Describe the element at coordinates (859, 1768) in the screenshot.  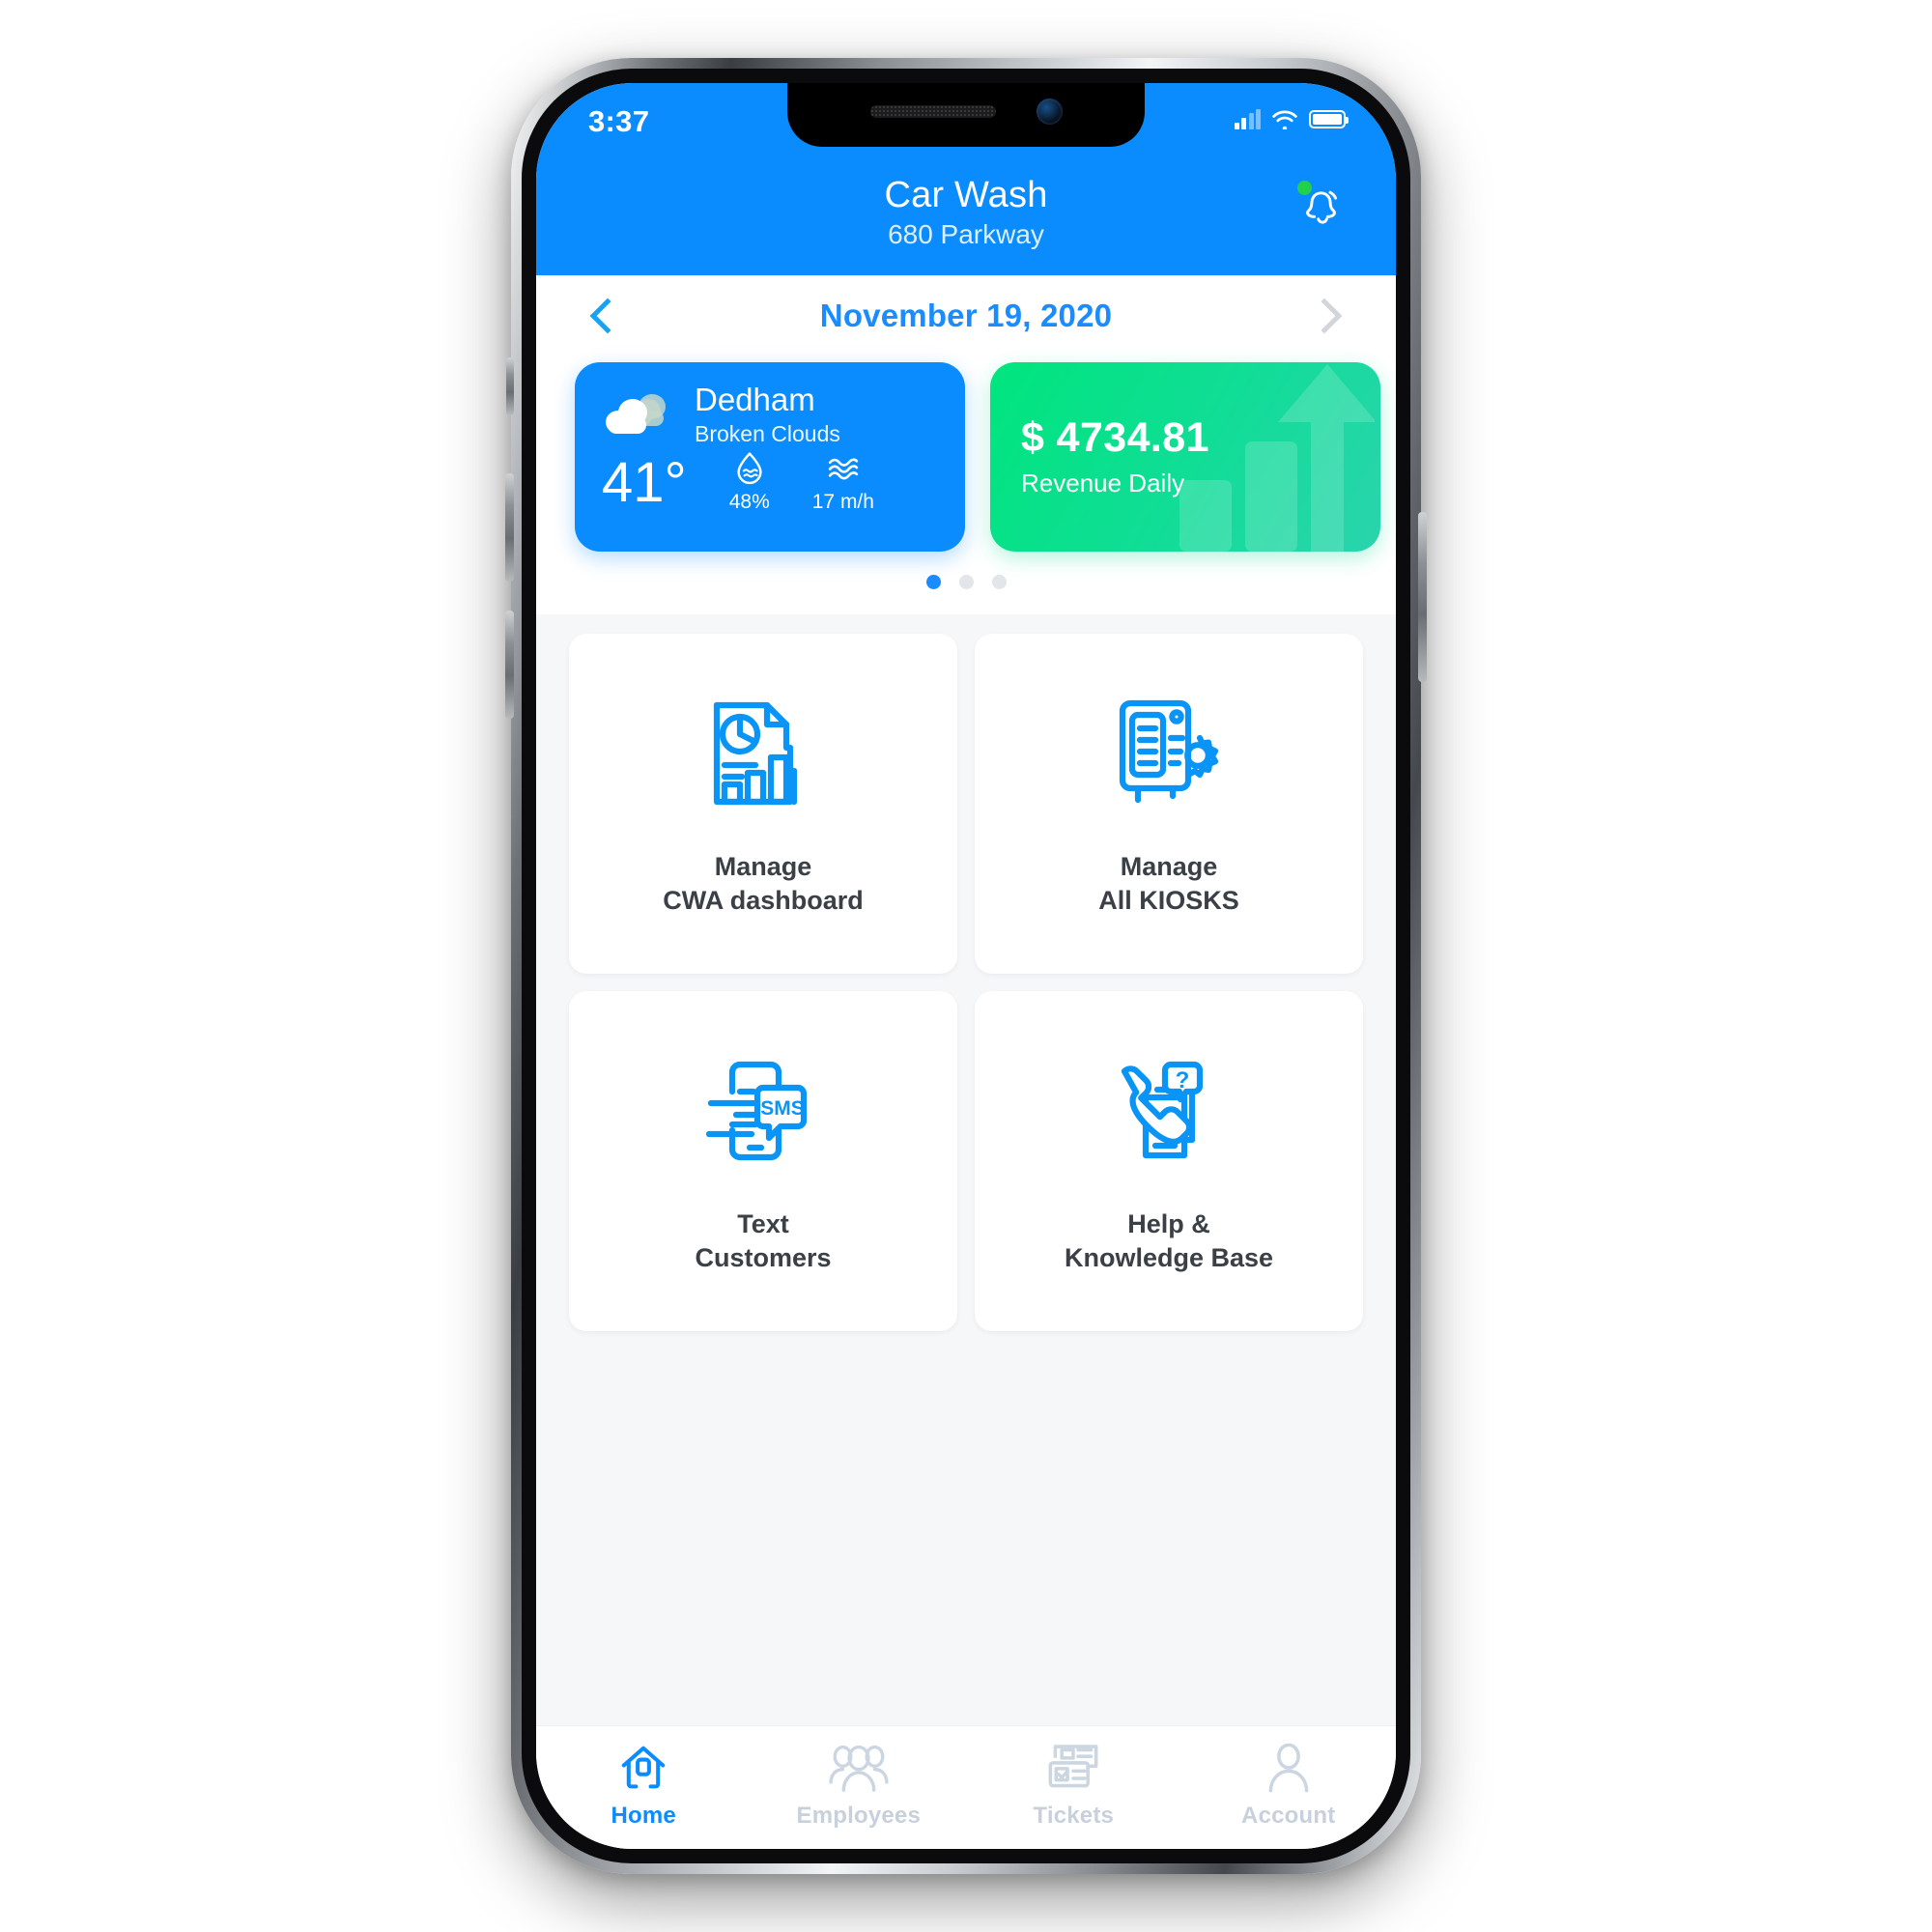
I see `employees-icon` at that location.